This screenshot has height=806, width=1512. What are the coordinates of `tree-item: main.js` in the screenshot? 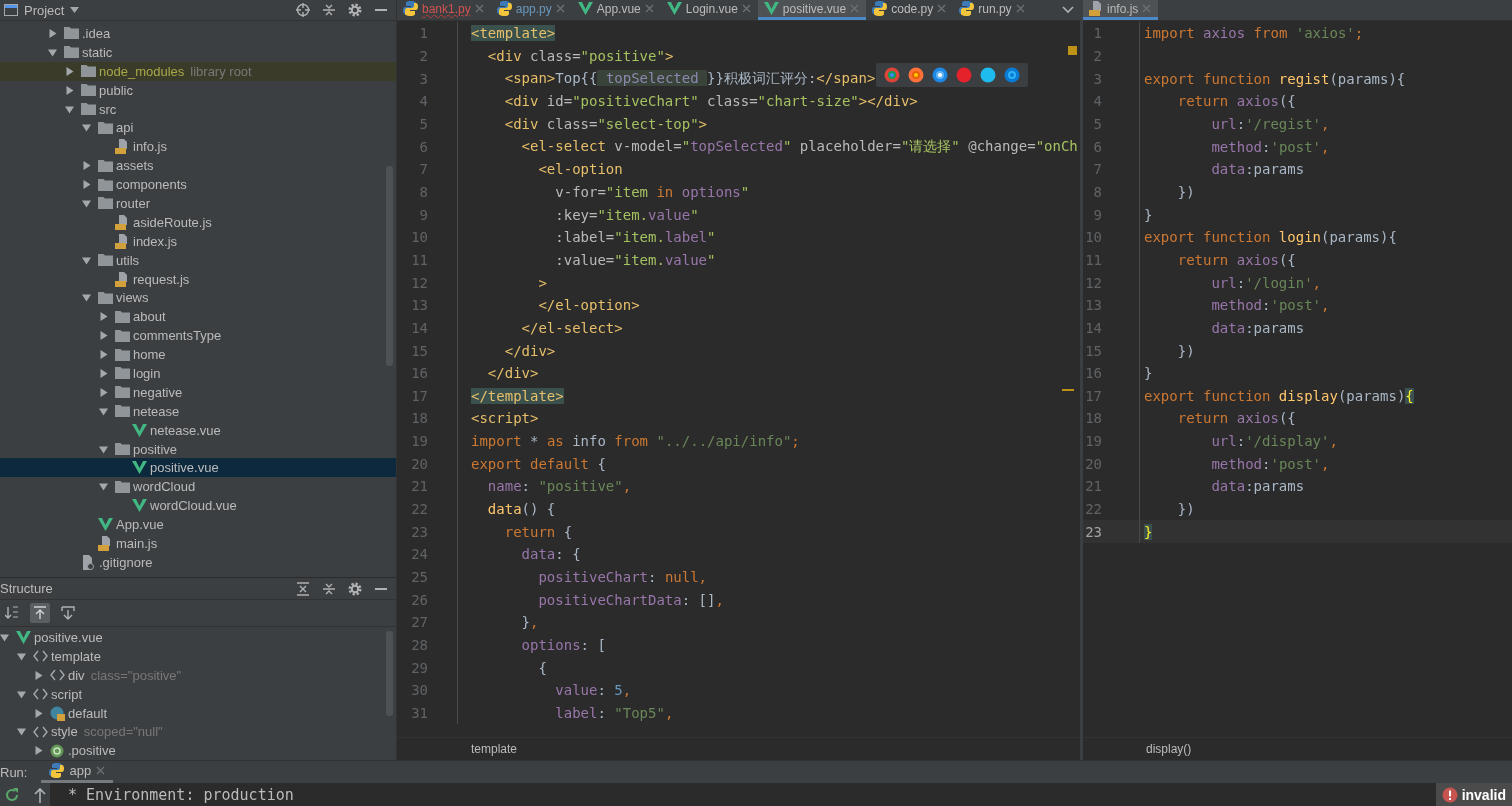 It's located at (198, 543).